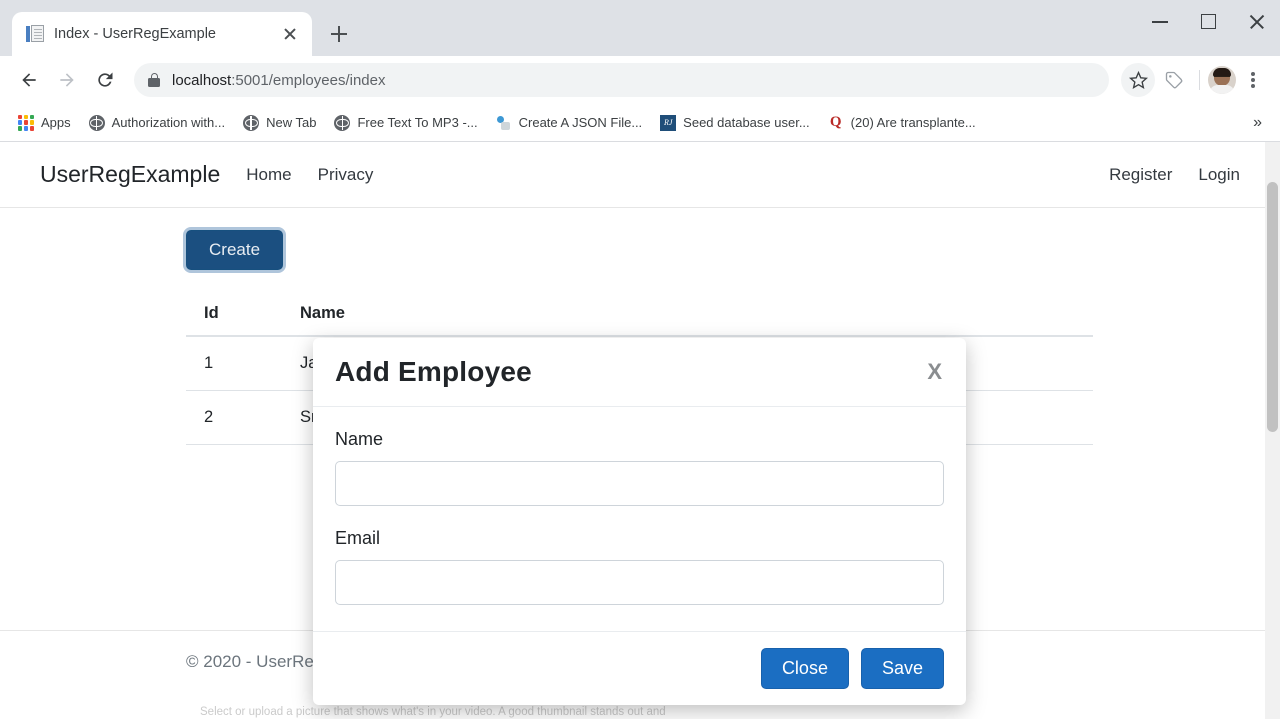 The height and width of the screenshot is (720, 1280). Describe the element at coordinates (35, 34) in the screenshot. I see `document-favicon` at that location.